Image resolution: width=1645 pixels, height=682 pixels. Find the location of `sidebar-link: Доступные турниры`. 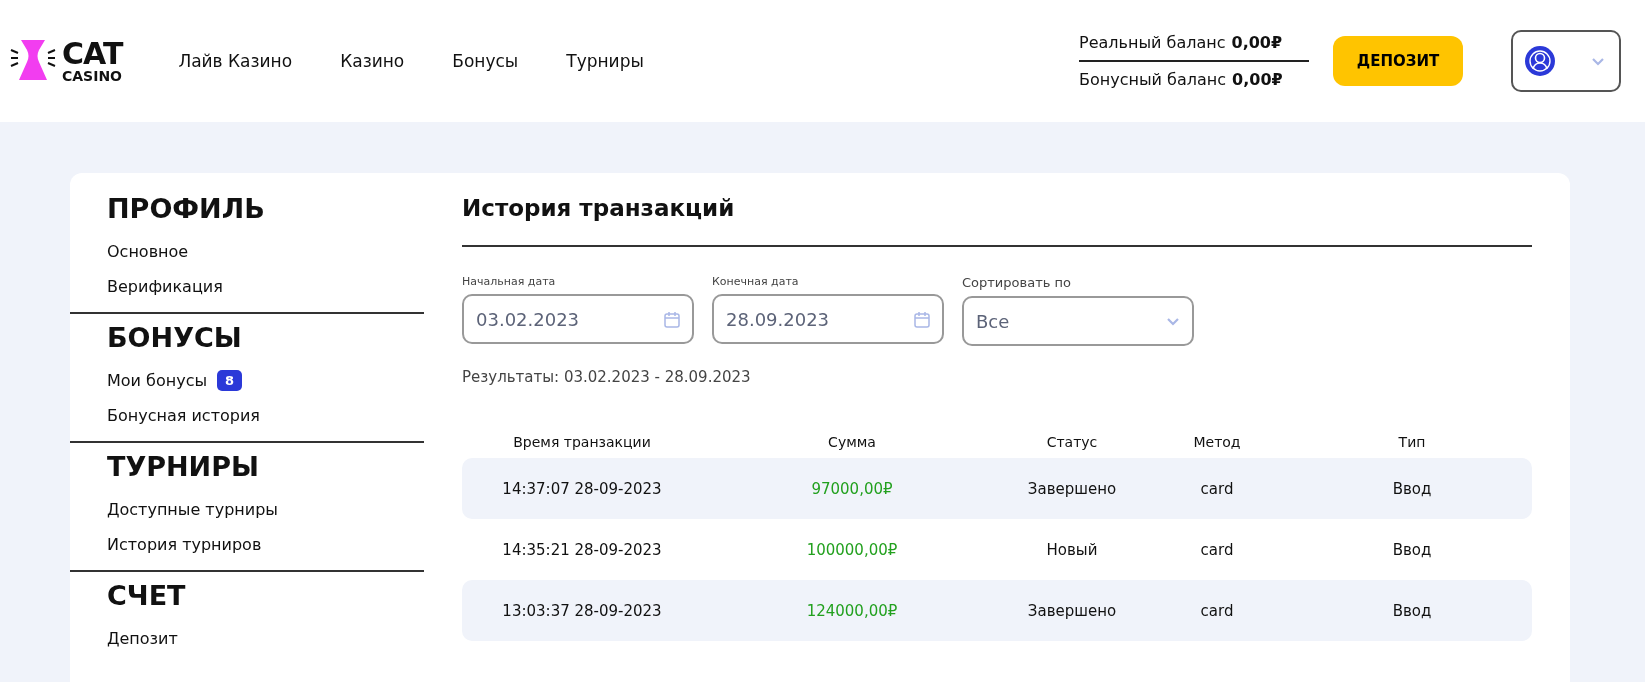

sidebar-link: Доступные турниры is located at coordinates (192, 509).